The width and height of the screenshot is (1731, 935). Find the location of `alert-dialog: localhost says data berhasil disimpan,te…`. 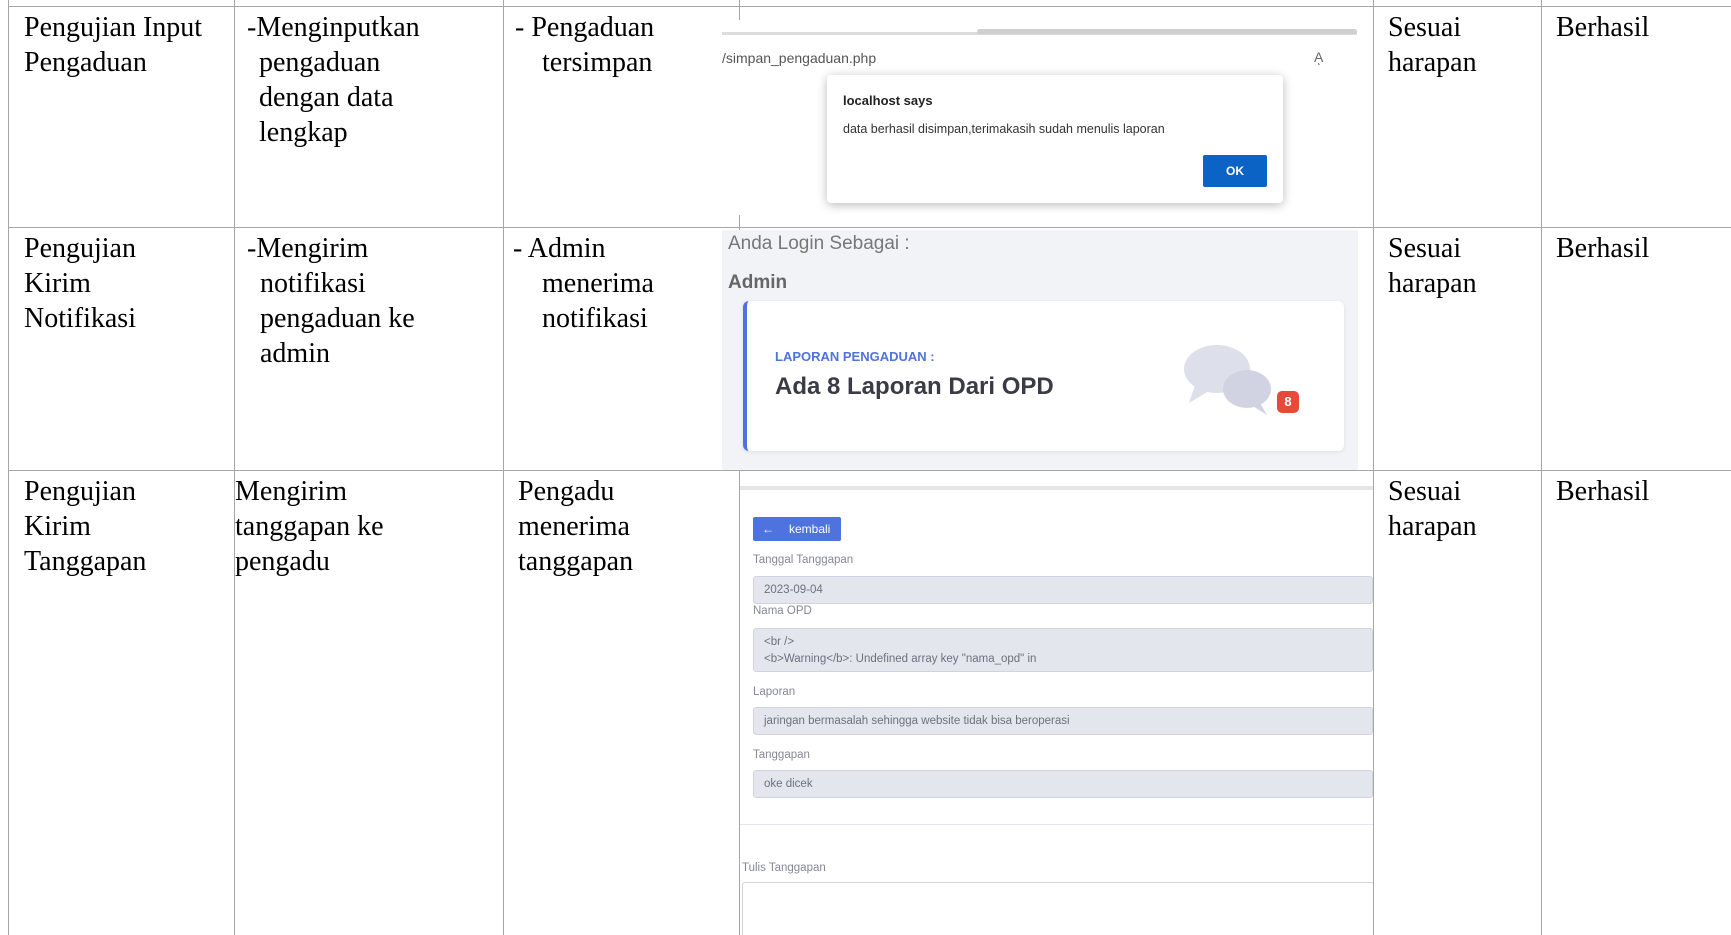

alert-dialog: localhost says data berhasil disimpan,te… is located at coordinates (1055, 139).